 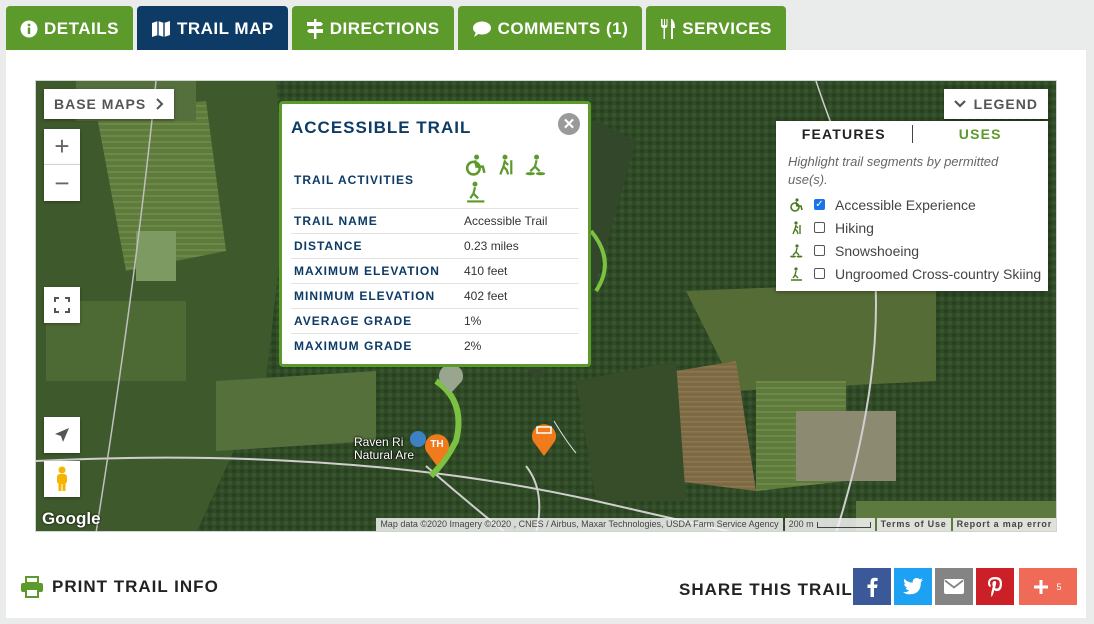 What do you see at coordinates (668, 28) in the screenshot?
I see `fork-knife-icon` at bounding box center [668, 28].